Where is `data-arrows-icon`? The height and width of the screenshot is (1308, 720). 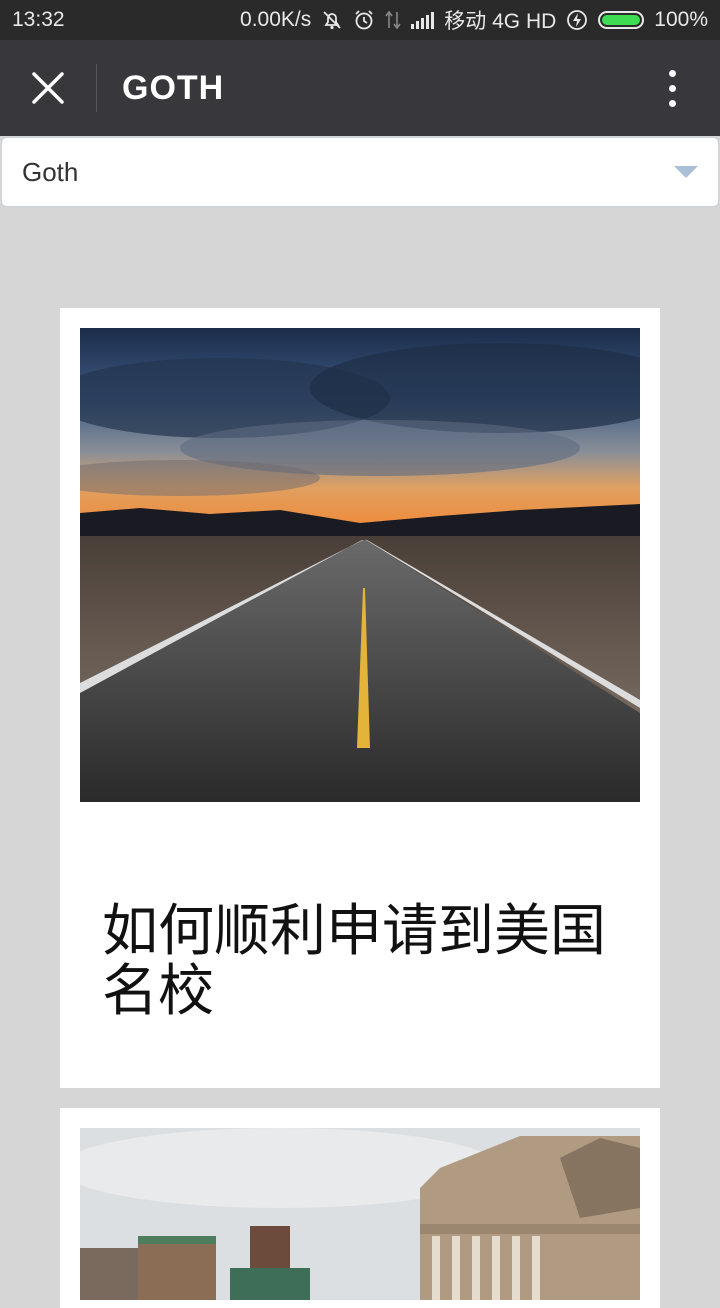
data-arrows-icon is located at coordinates (393, 20).